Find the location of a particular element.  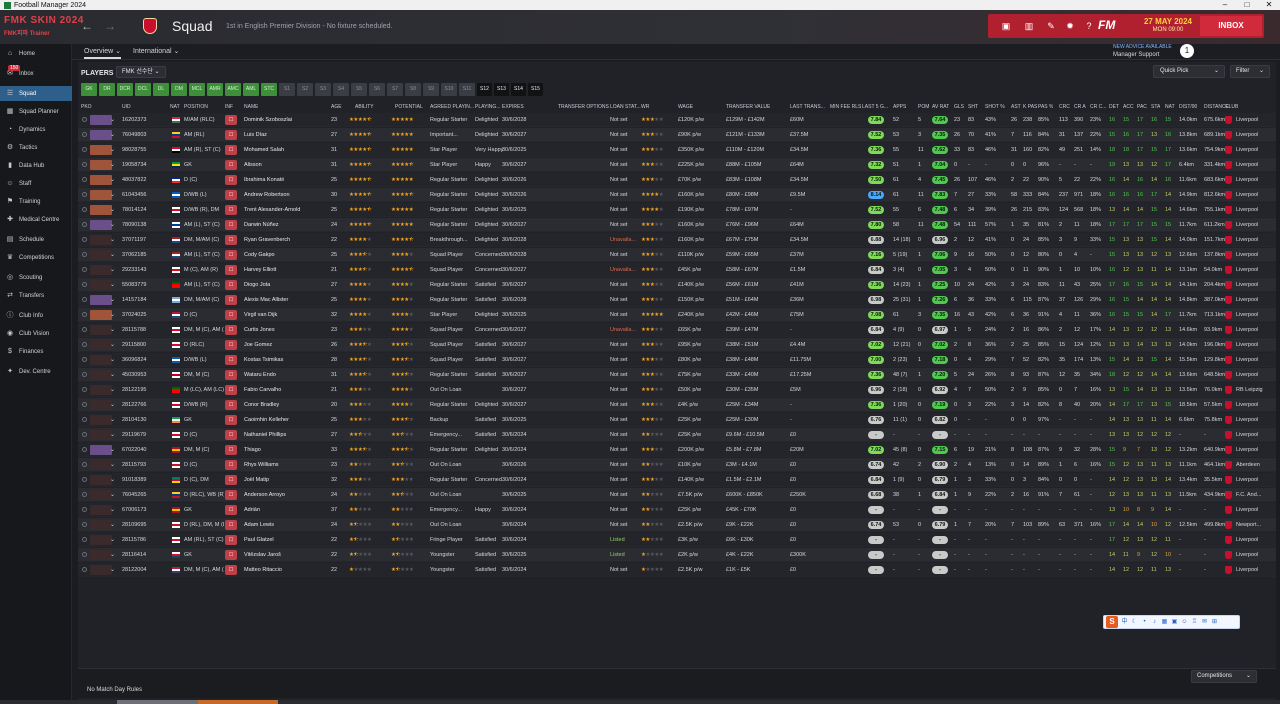

position-chip-amr: AMR is located at coordinates (215, 89).